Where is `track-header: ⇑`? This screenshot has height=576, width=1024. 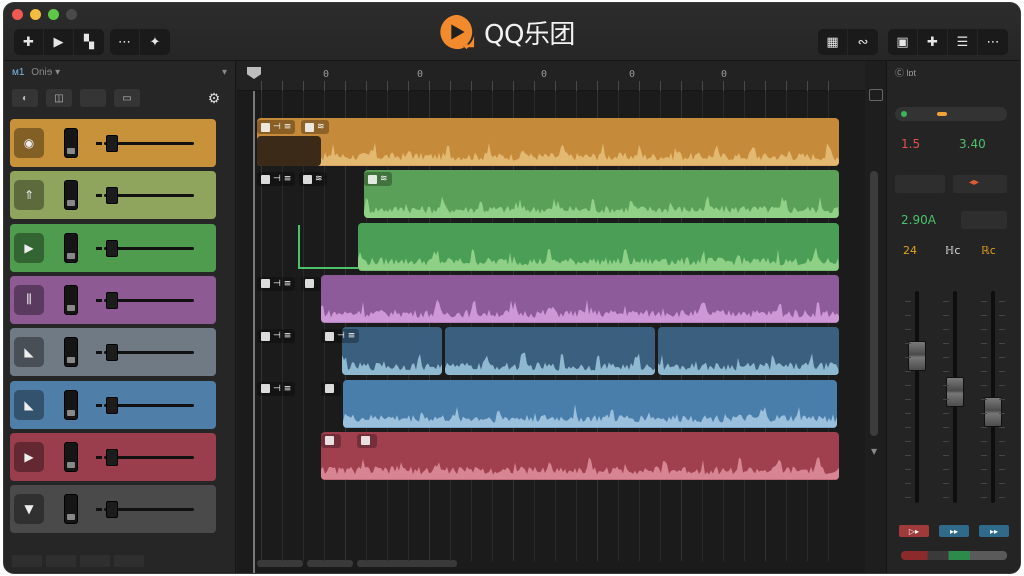 track-header: ⇑ is located at coordinates (113, 195).